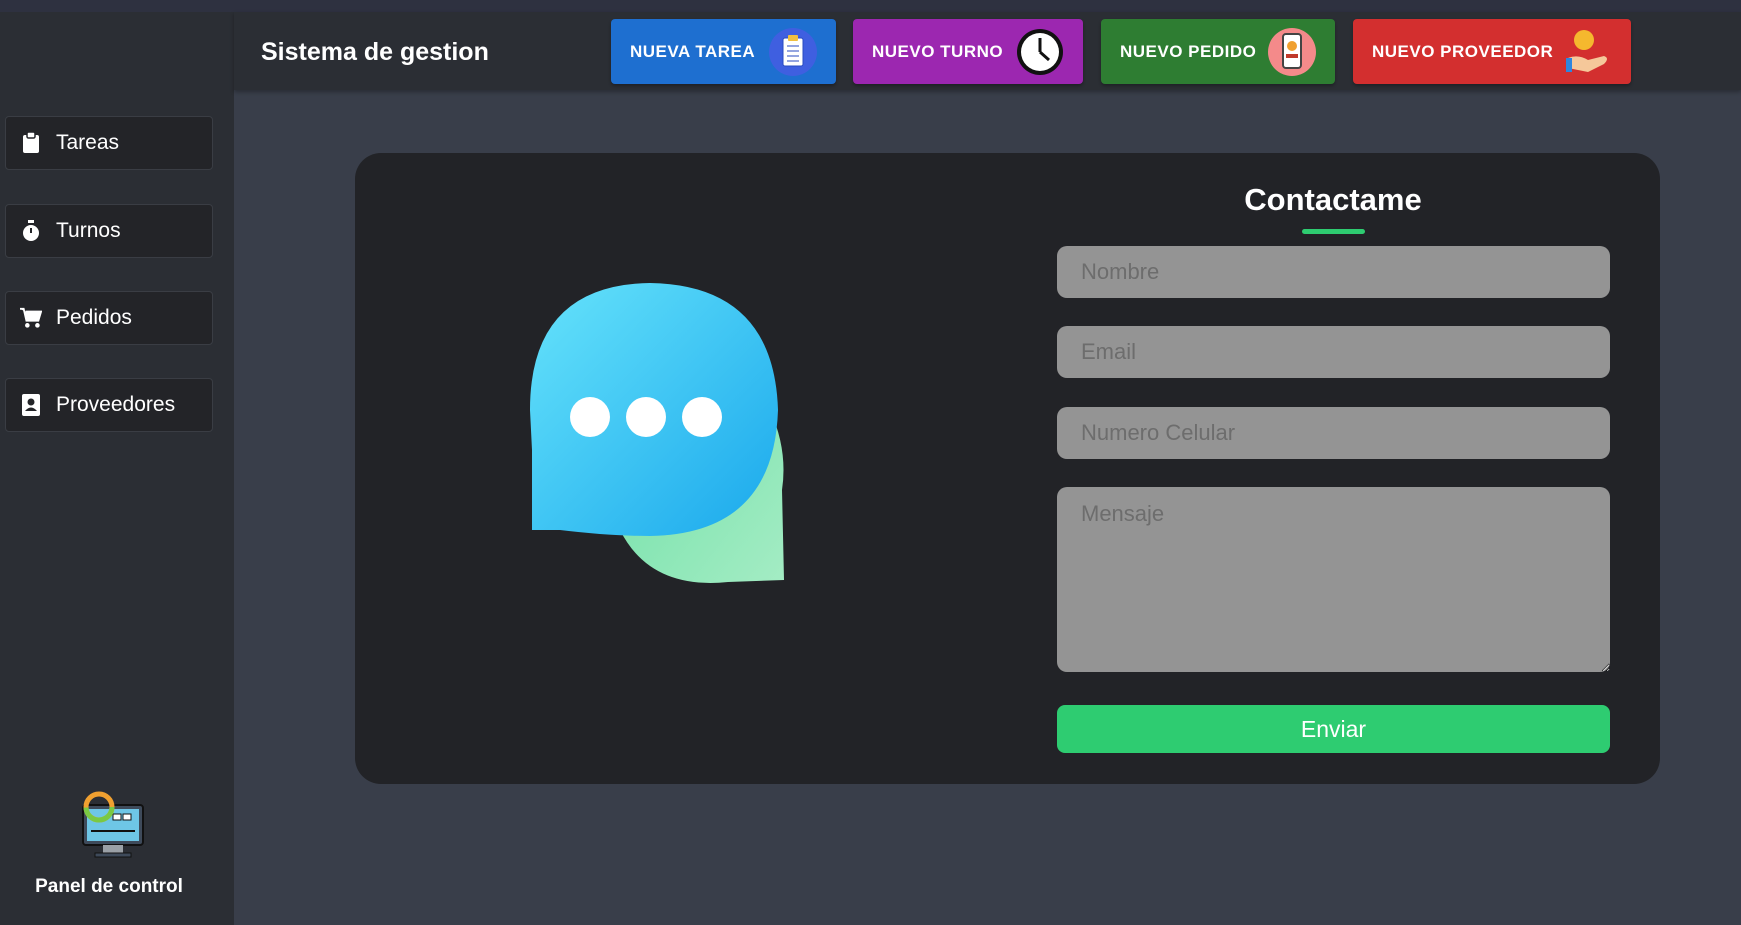 Image resolution: width=1741 pixels, height=925 pixels. I want to click on clock-icon, so click(1040, 52).